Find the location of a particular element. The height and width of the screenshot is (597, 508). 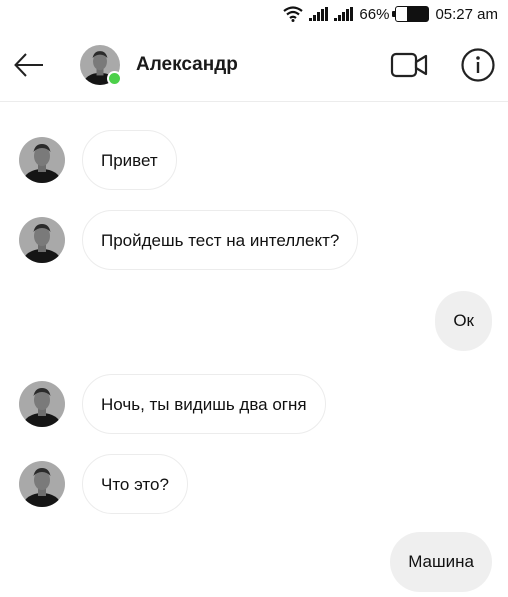

message-row: Машина is located at coordinates (441, 562).